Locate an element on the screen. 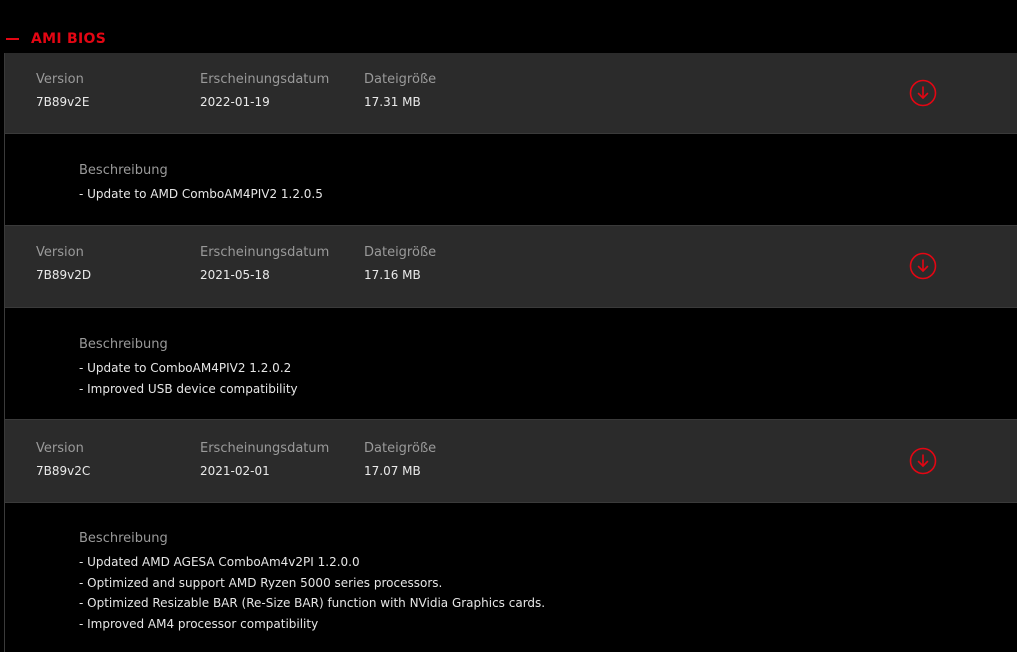 The height and width of the screenshot is (652, 1017). size-cell: Dateigröße 17.31 MB is located at coordinates (400, 91).